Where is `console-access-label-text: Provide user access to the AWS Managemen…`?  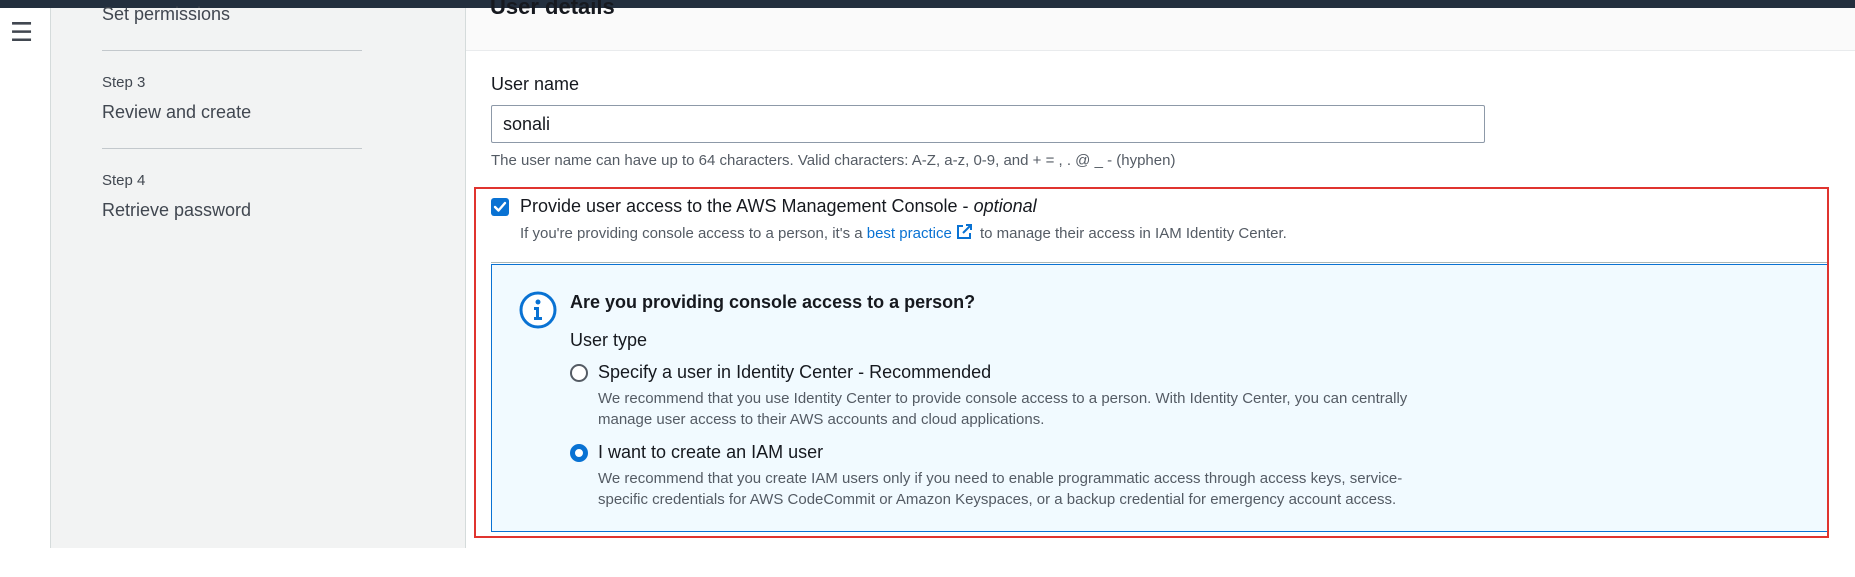 console-access-label-text: Provide user access to the AWS Managemen… is located at coordinates (747, 206).